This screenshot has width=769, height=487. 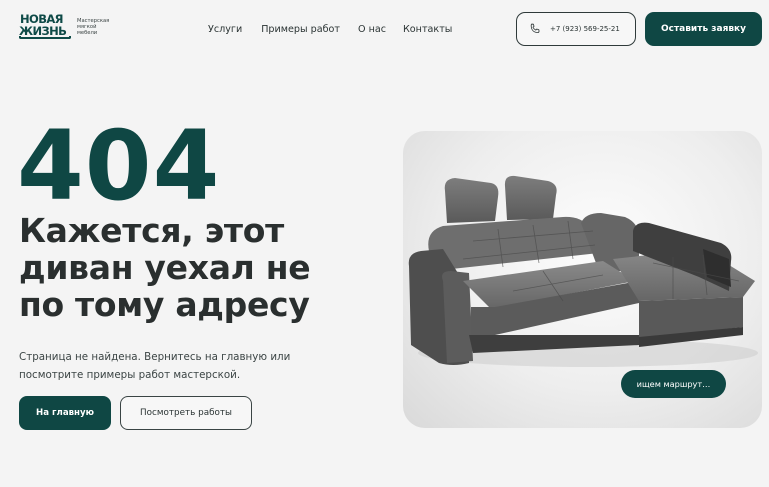 What do you see at coordinates (535, 28) in the screenshot?
I see `phone-icon` at bounding box center [535, 28].